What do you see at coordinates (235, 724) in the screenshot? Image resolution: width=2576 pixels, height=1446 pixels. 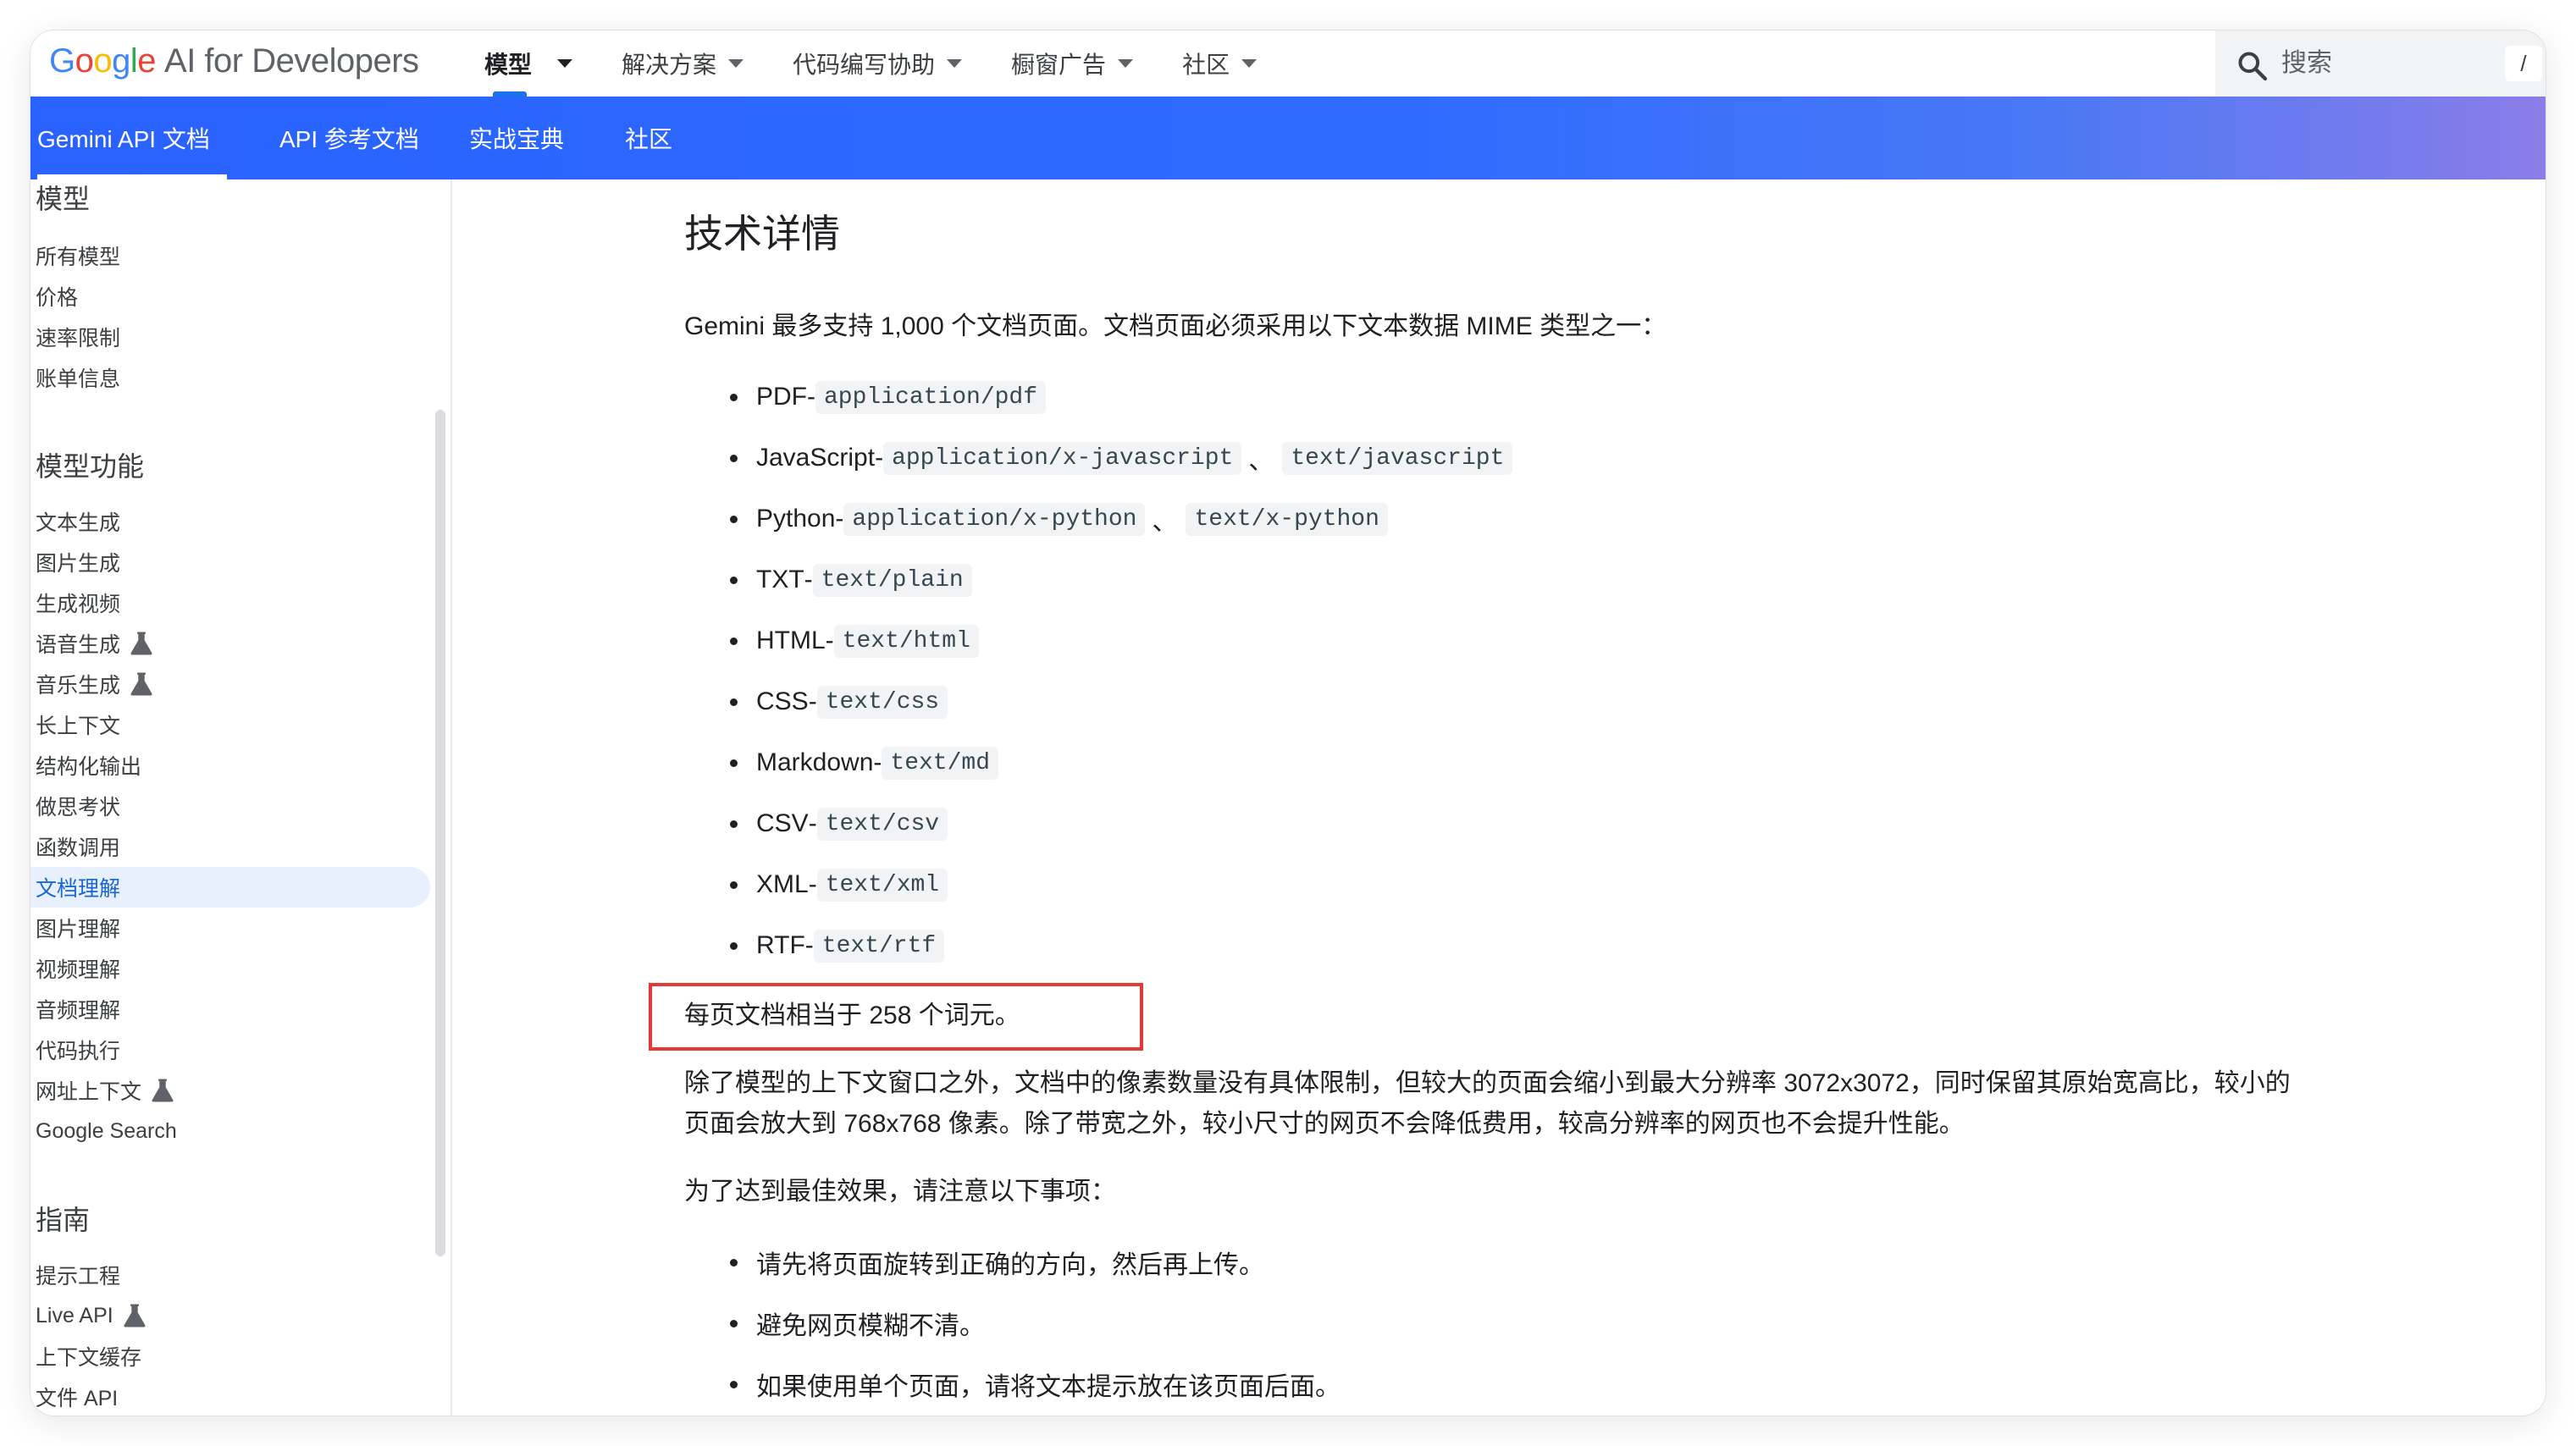 I see `sidebar-item-long-context: 长上下文` at bounding box center [235, 724].